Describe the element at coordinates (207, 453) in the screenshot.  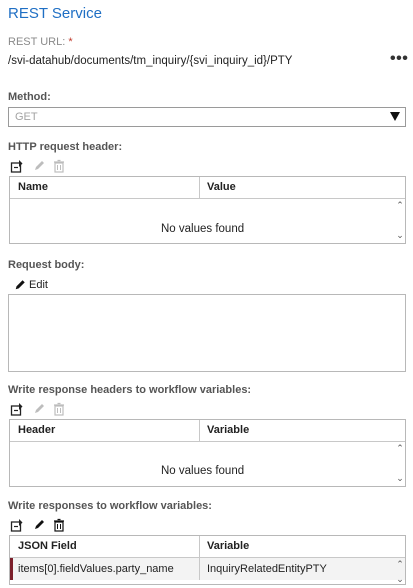
I see `response-headers-table: Header Variable No values found ⌃ ⌄` at that location.